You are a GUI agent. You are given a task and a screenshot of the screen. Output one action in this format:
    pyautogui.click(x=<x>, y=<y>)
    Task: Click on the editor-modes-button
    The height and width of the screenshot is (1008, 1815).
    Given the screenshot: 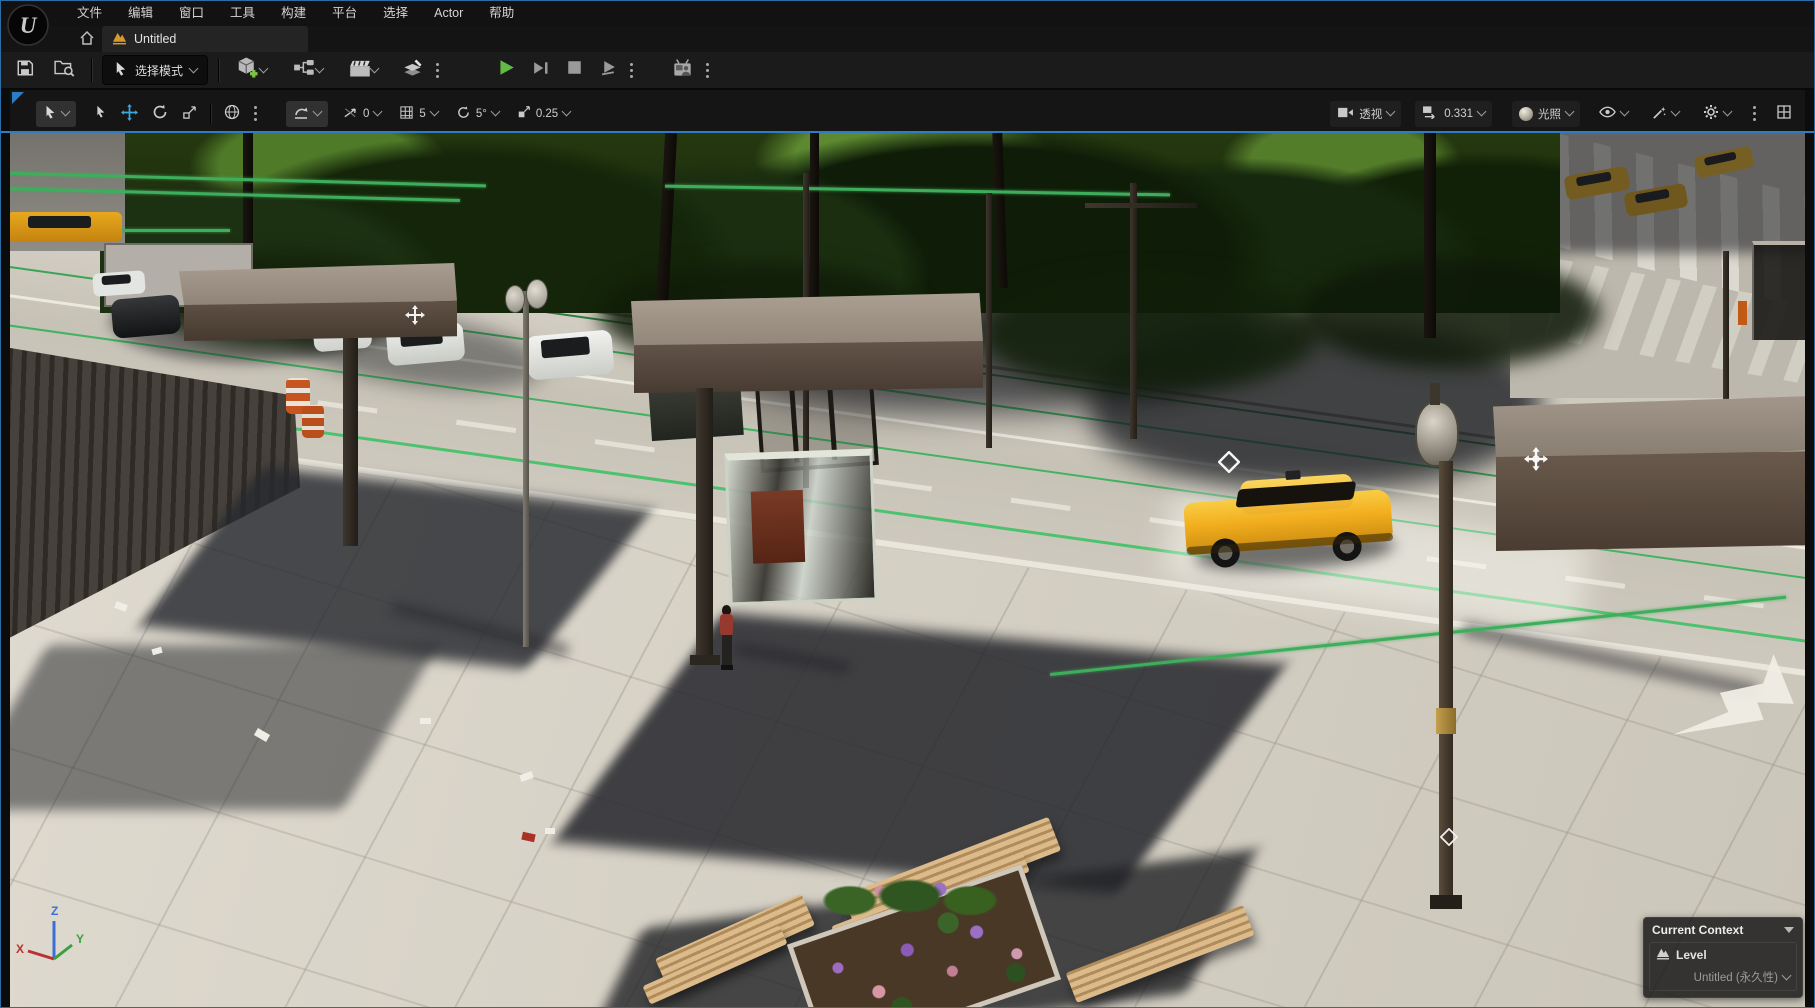 What is the action you would take?
    pyautogui.click(x=412, y=70)
    